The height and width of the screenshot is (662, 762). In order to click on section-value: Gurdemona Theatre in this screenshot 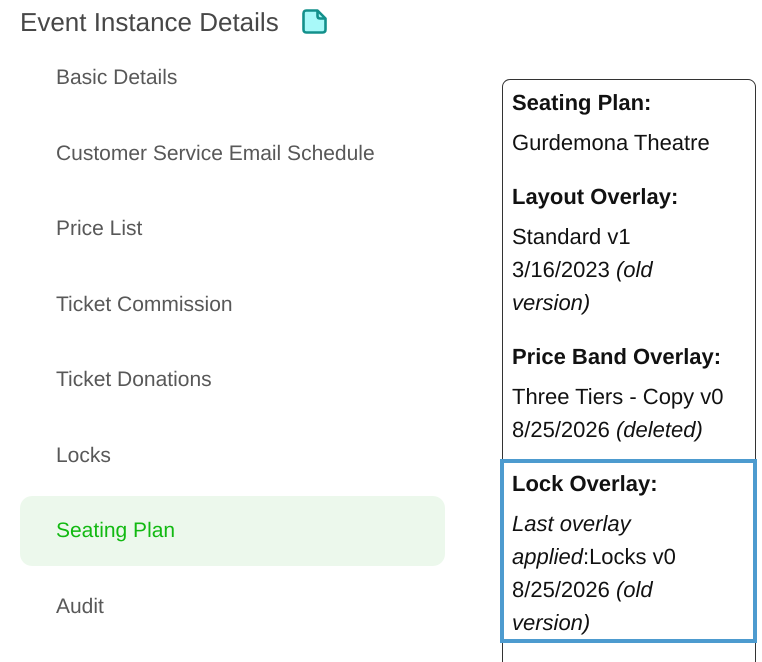, I will do `click(611, 142)`.